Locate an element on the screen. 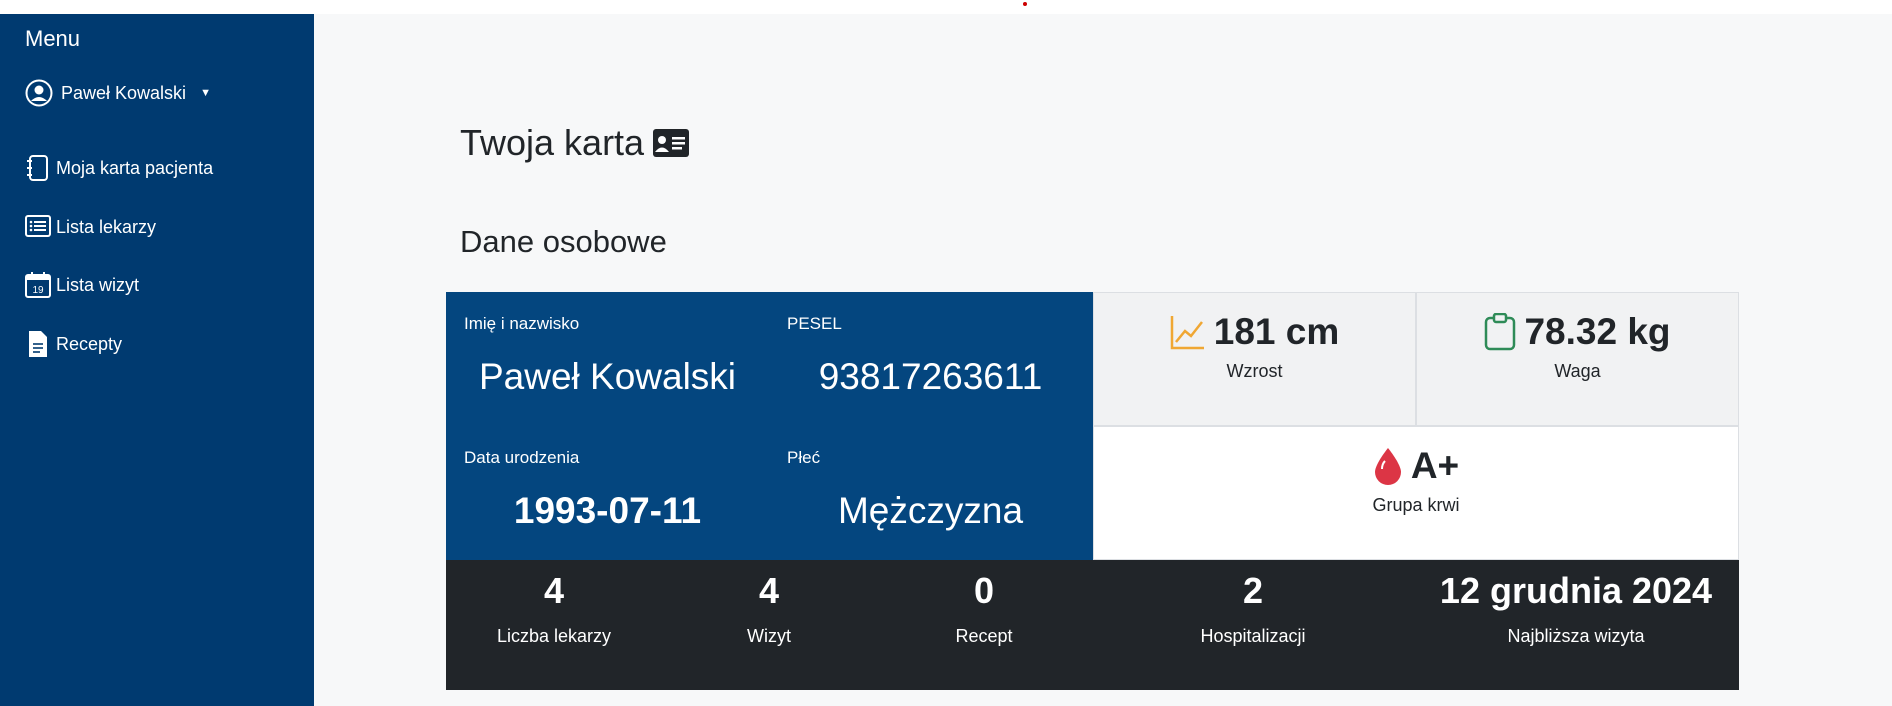  stat-prescriptions: 0 Recept is located at coordinates (983, 608).